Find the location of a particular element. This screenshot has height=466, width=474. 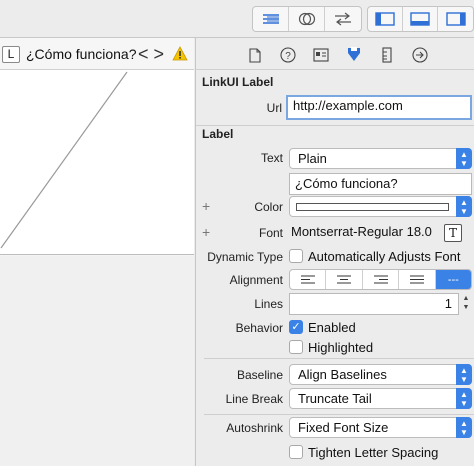

attributes-inspector-tab is located at coordinates (354, 55).